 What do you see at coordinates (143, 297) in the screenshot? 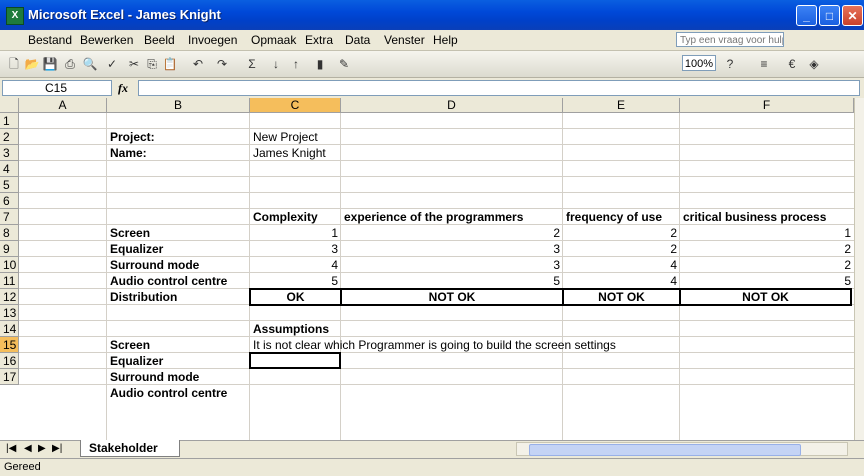
I see `distribution-label: Distribution` at bounding box center [143, 297].